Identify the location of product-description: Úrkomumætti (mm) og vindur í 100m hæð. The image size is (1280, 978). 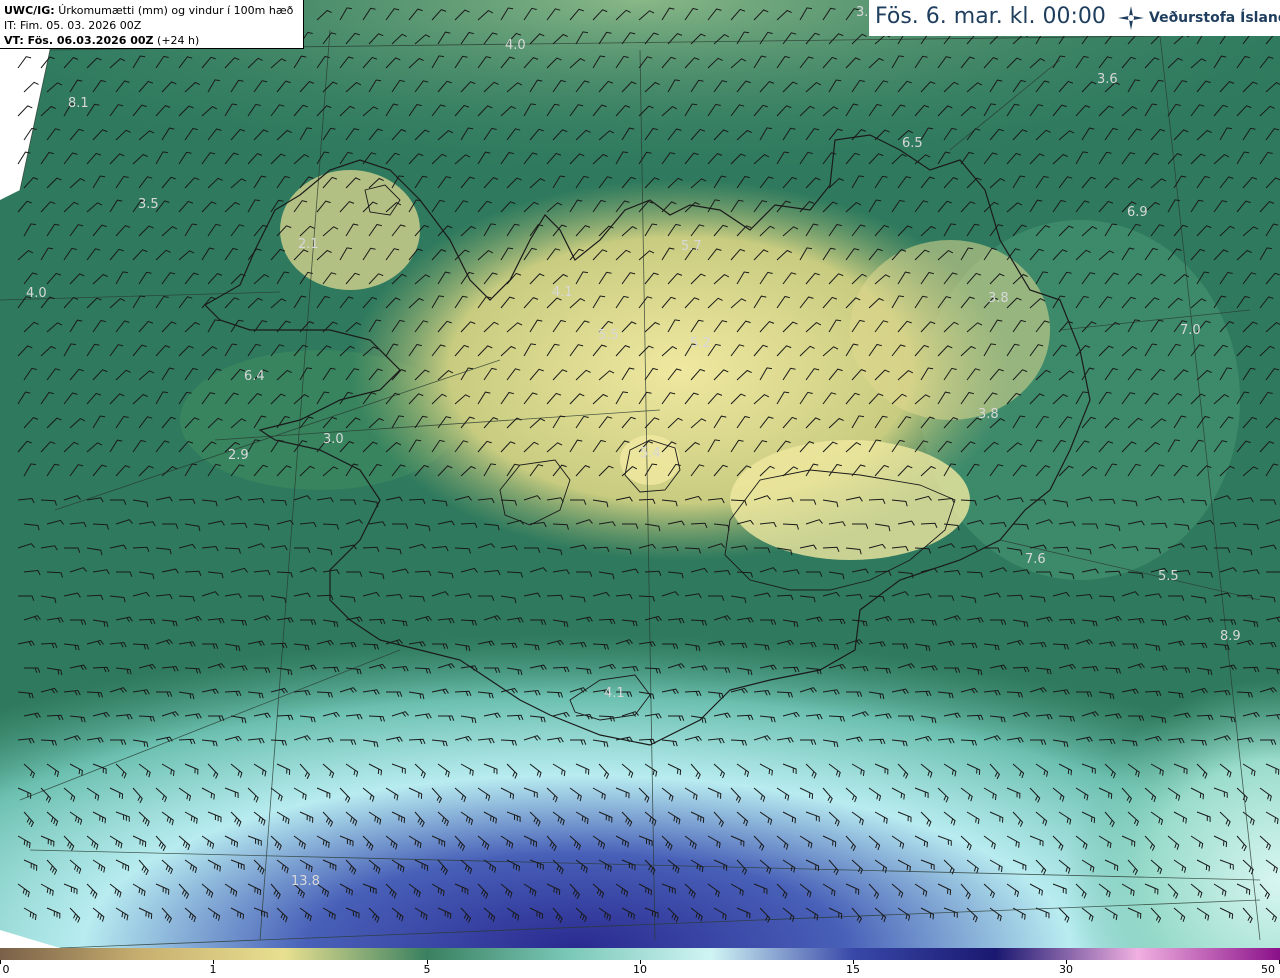
(176, 10).